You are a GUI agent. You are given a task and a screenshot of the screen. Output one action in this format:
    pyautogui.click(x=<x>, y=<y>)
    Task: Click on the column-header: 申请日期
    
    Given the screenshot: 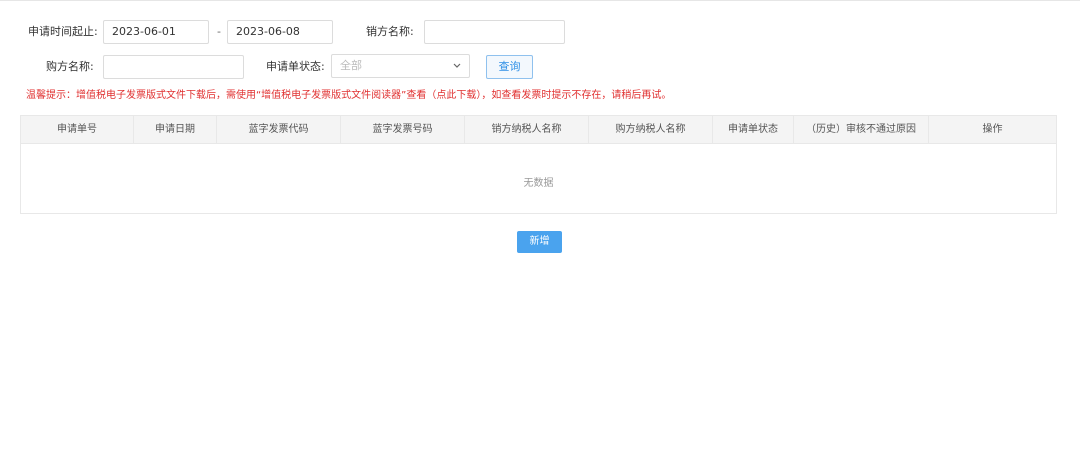 What is the action you would take?
    pyautogui.click(x=175, y=129)
    